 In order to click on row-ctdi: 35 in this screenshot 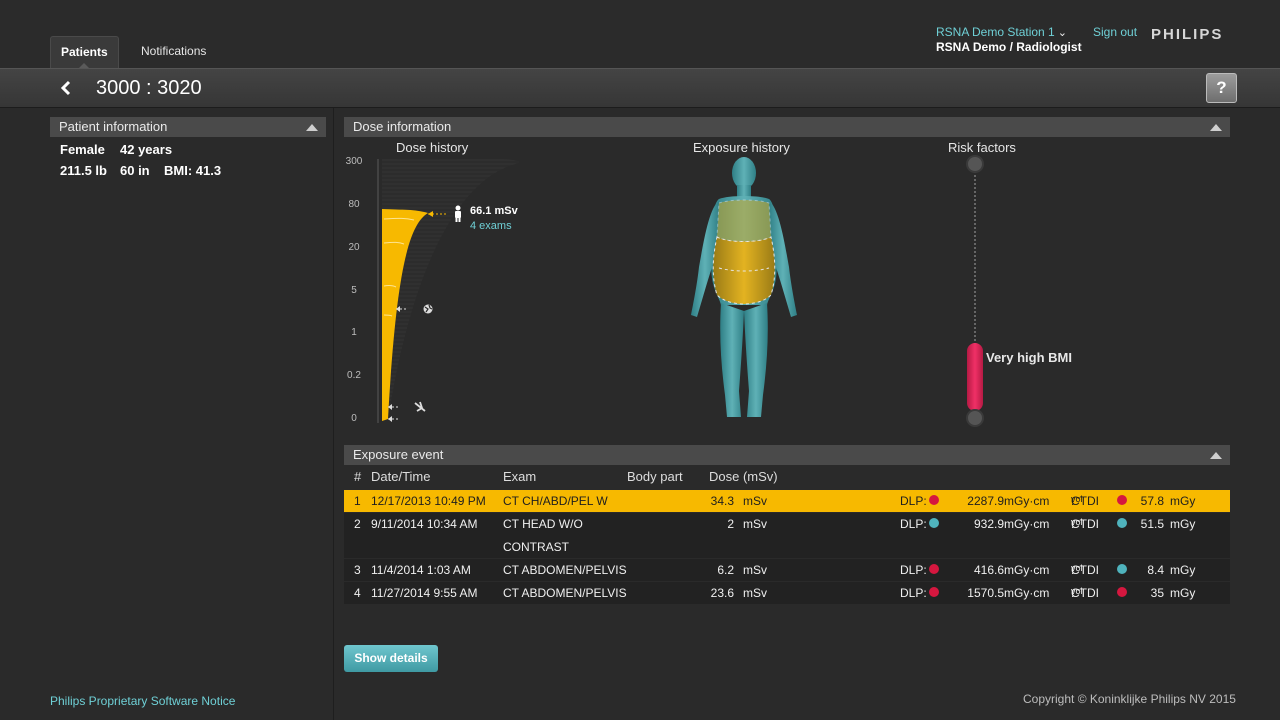, I will do `click(1157, 593)`.